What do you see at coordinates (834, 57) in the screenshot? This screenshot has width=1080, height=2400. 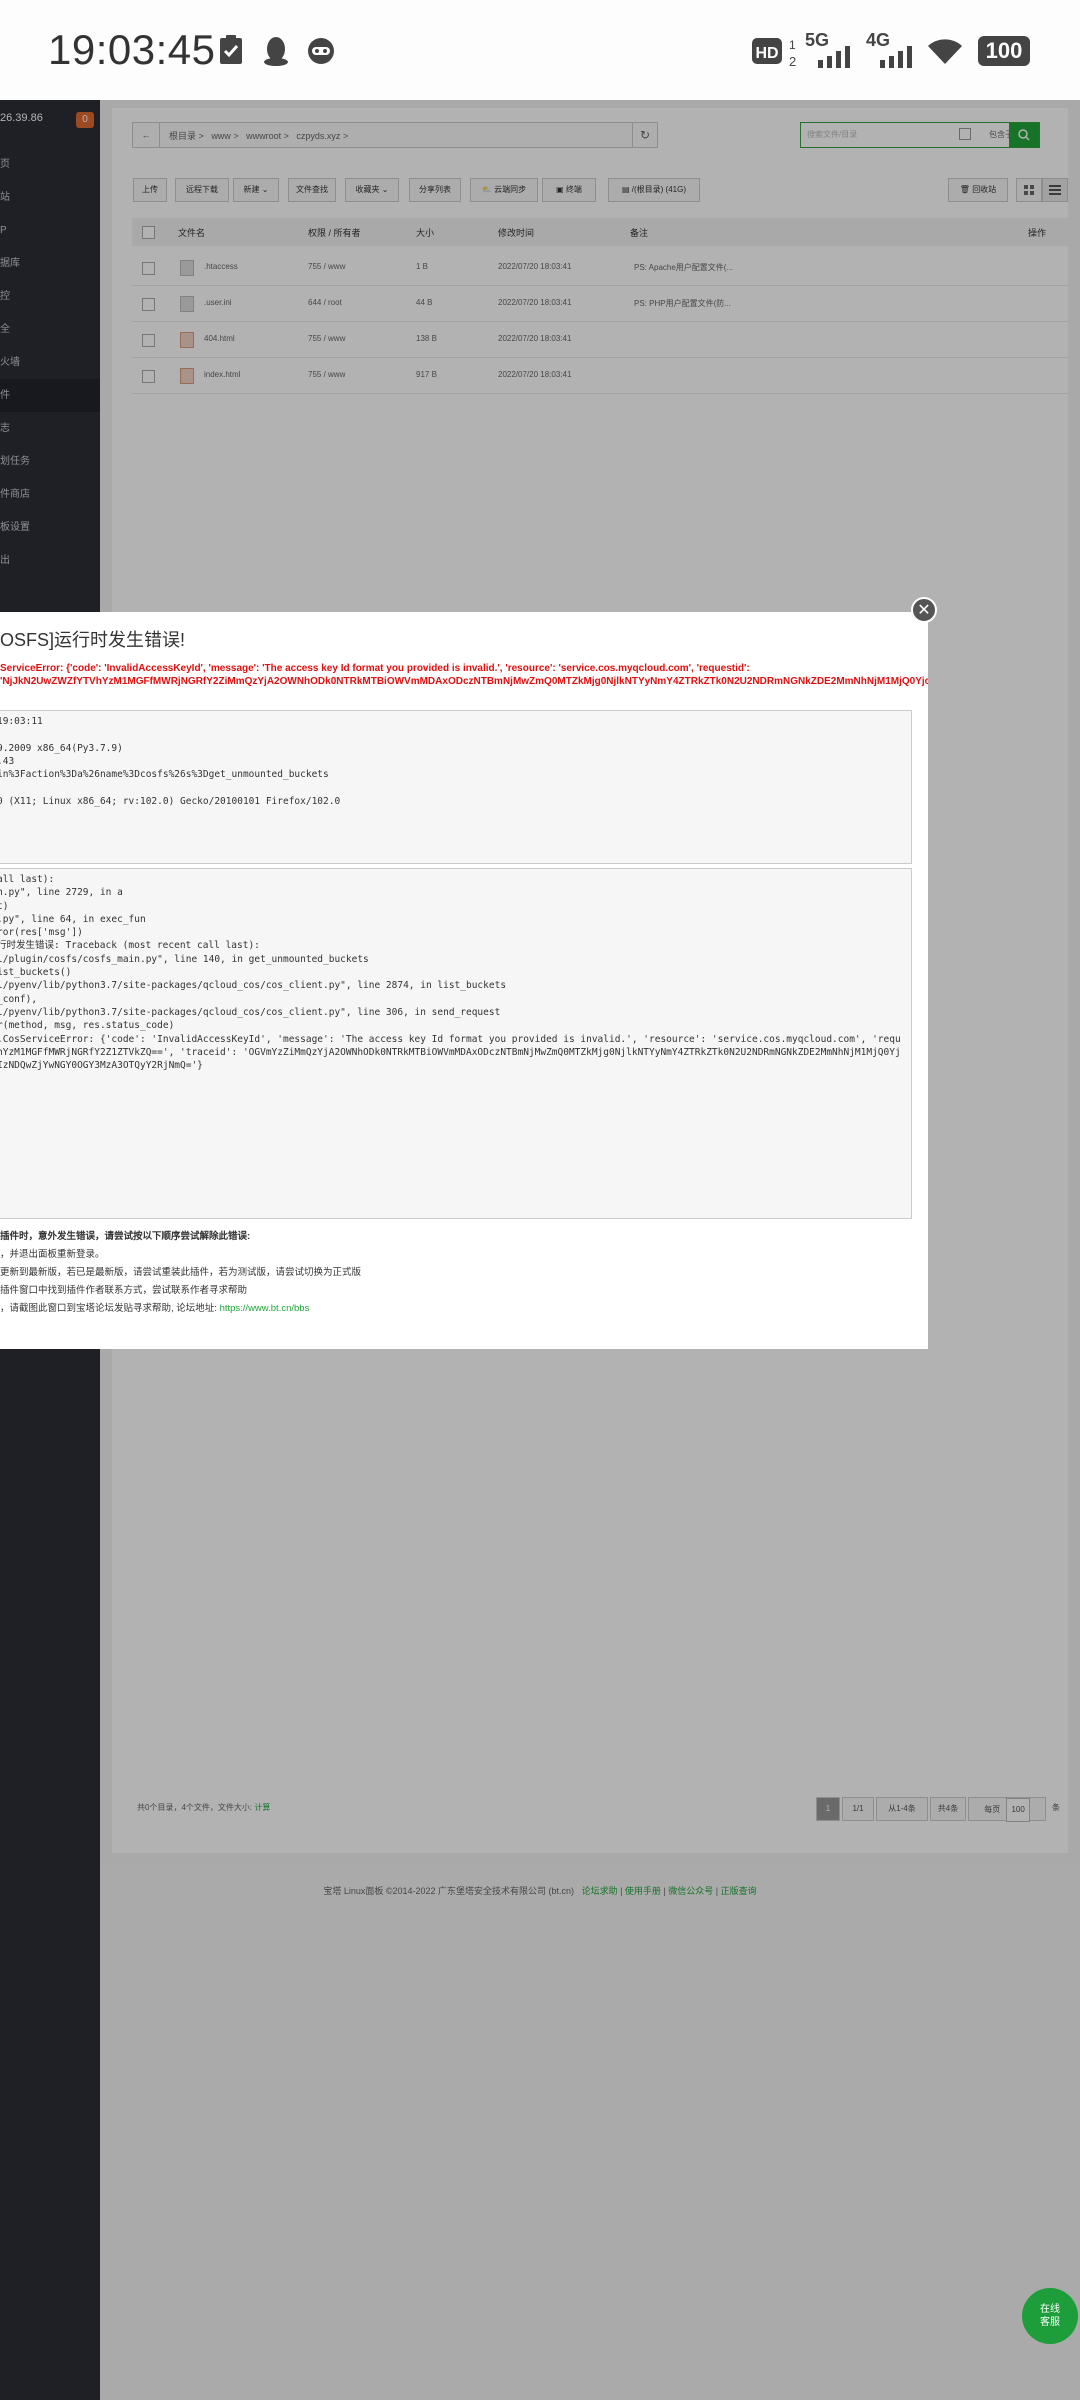 I see `signal-icon` at bounding box center [834, 57].